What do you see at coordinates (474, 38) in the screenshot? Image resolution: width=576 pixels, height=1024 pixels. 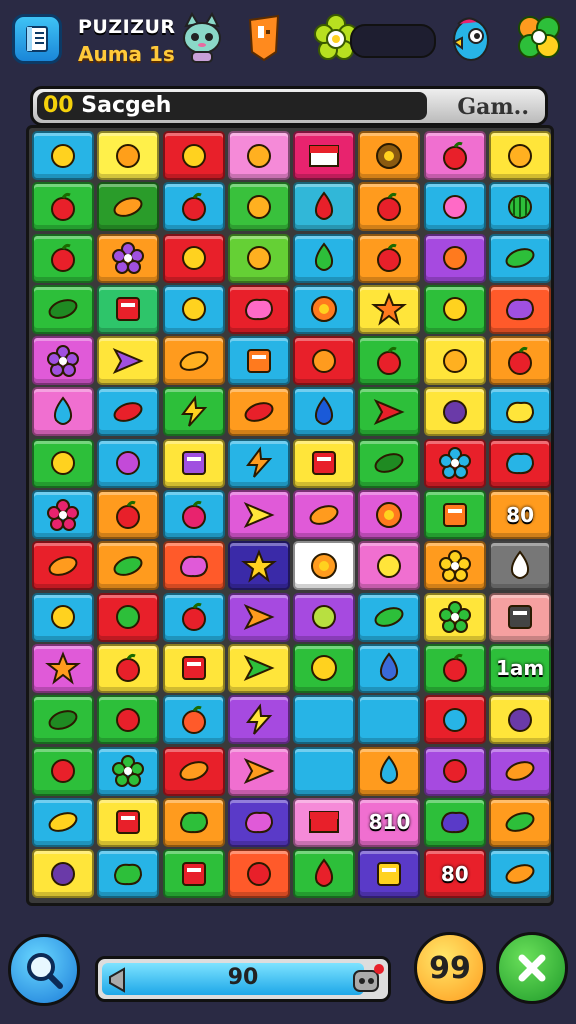 I see `parrot-icon` at bounding box center [474, 38].